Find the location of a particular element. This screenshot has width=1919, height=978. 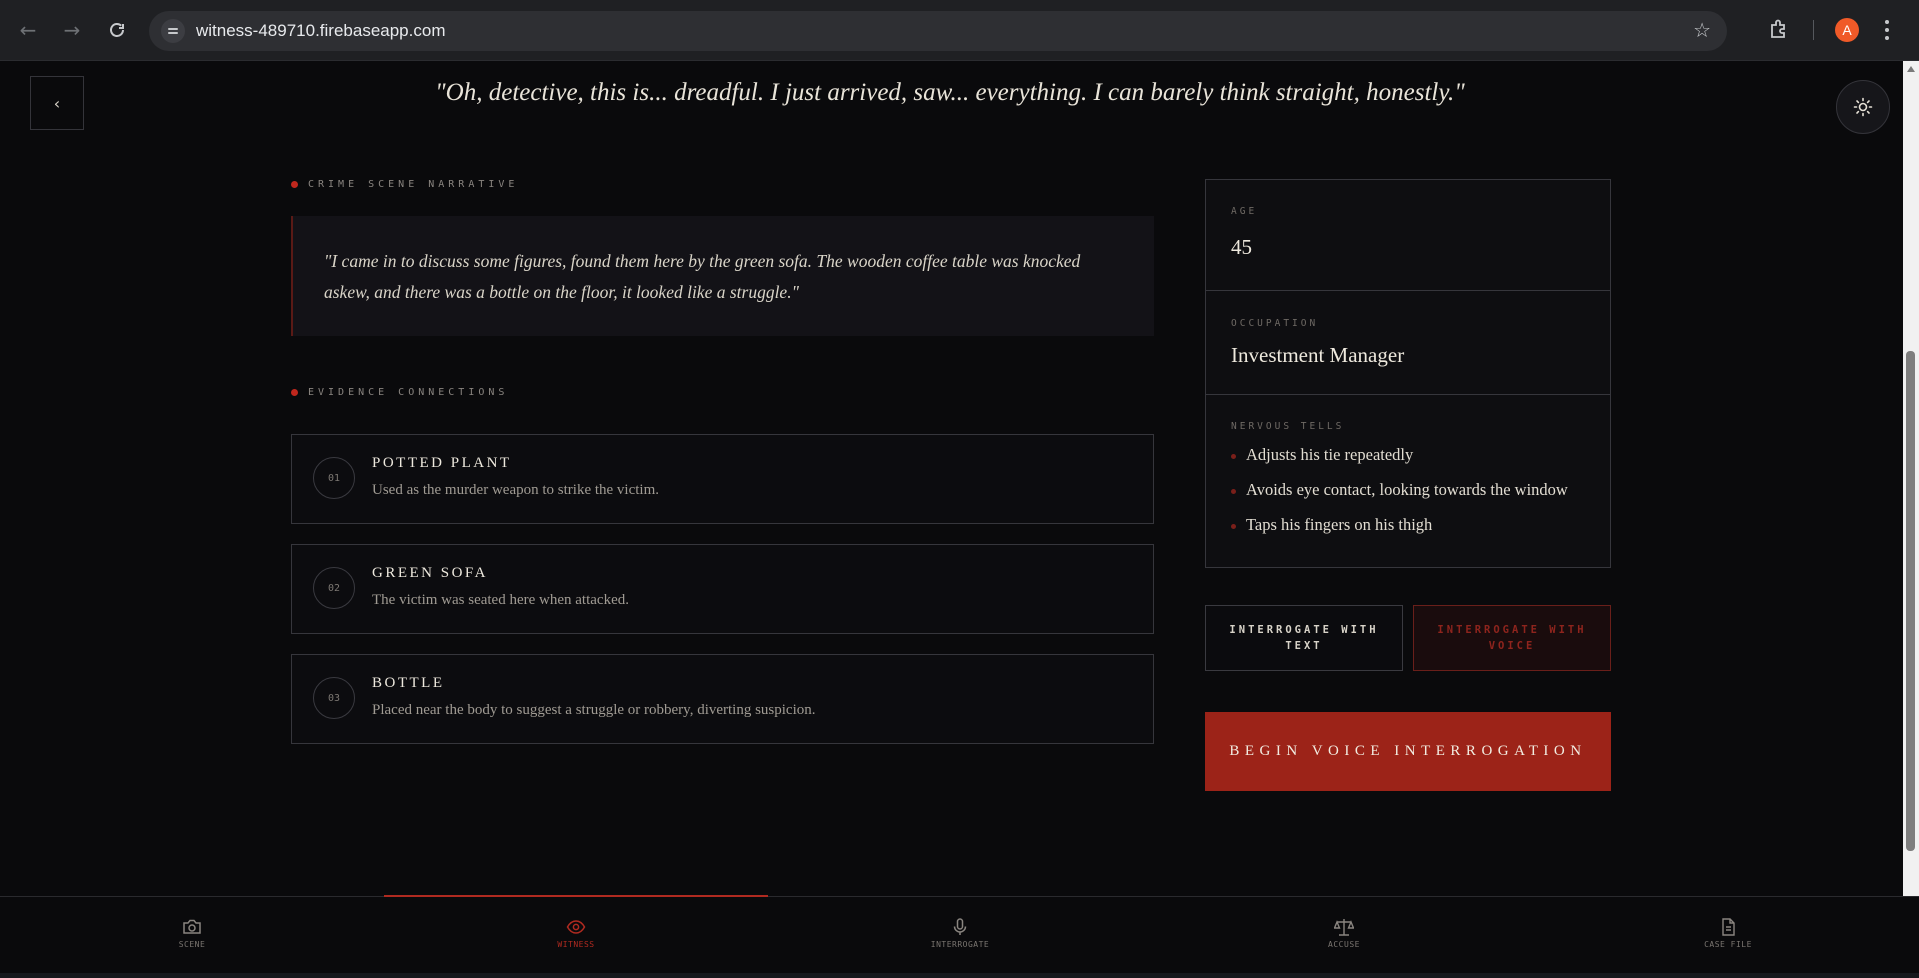

nav-witness: WITNESS is located at coordinates (576, 934).